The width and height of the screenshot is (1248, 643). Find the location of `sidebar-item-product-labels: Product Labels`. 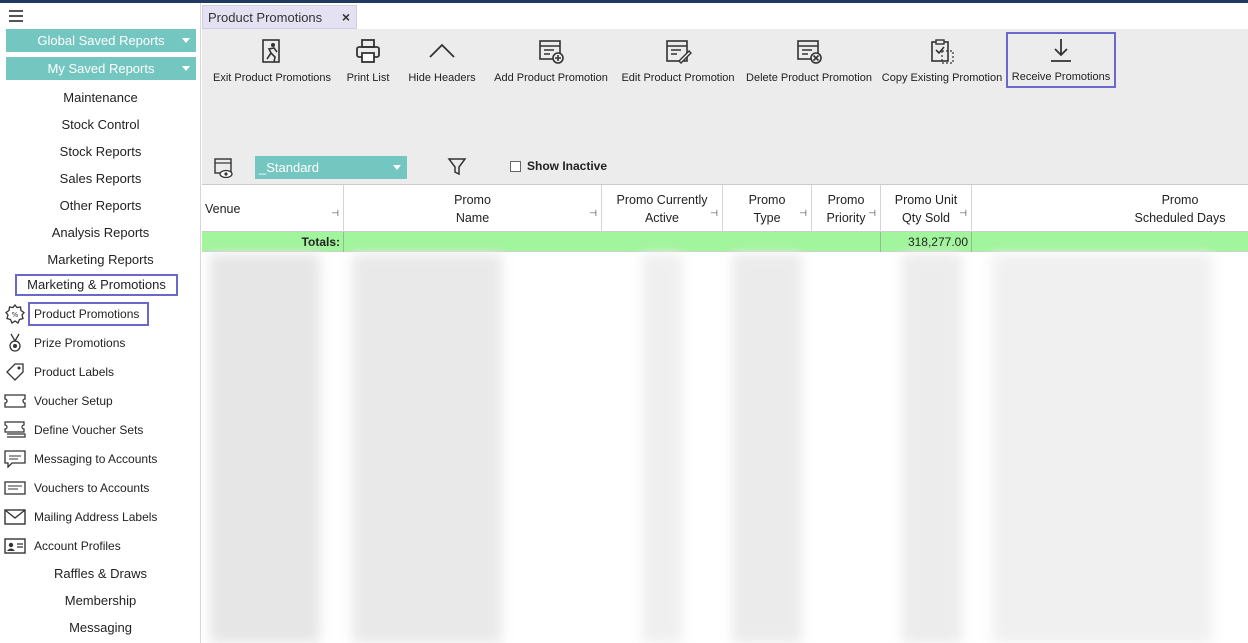

sidebar-item-product-labels: Product Labels is located at coordinates (101, 372).